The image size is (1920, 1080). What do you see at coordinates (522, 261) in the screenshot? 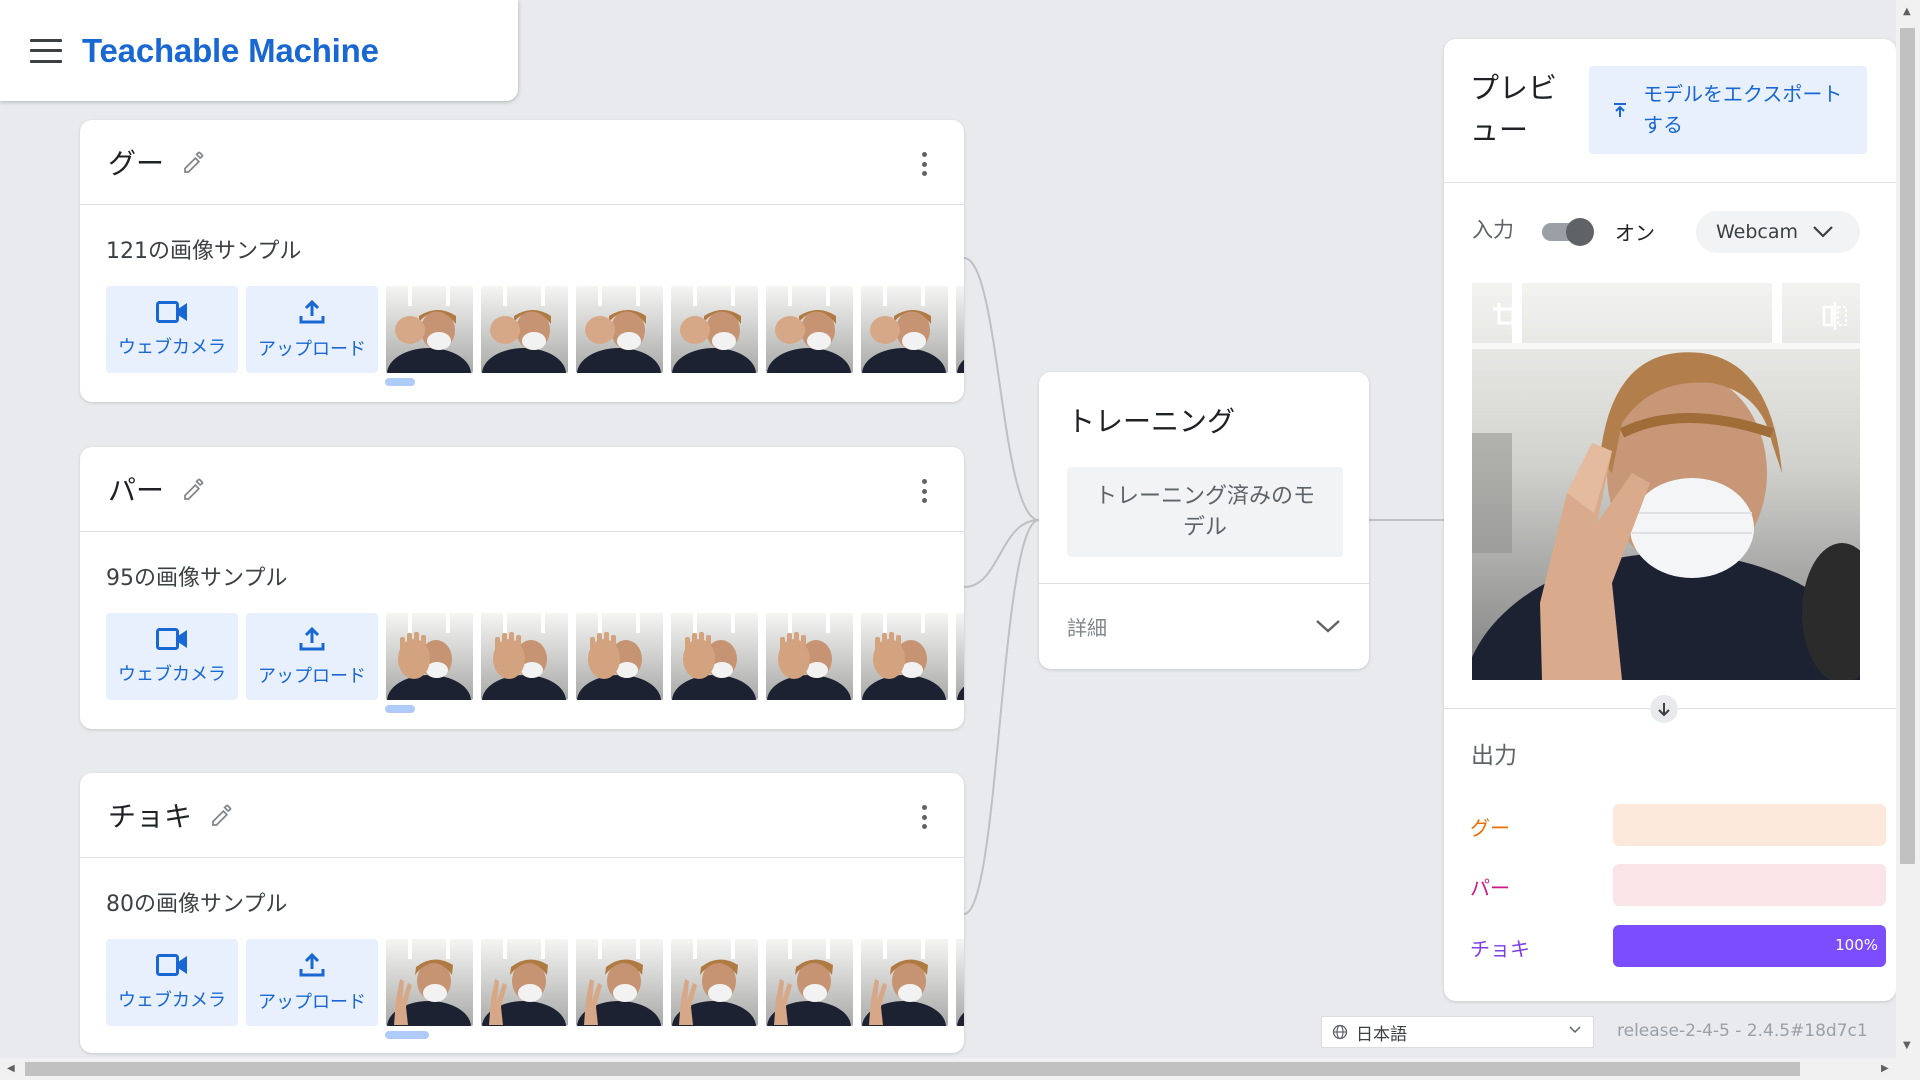
I see `class-card-gu: グー 121の画像サンプル ウェブカメラ アップロード` at bounding box center [522, 261].